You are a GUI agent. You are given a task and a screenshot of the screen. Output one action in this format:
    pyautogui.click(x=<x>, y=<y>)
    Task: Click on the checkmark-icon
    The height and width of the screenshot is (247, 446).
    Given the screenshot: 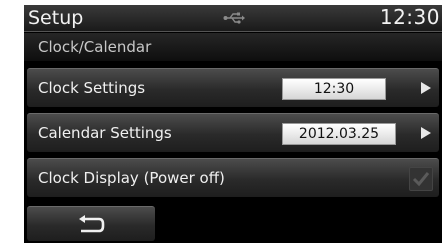 What is the action you would take?
    pyautogui.click(x=421, y=179)
    